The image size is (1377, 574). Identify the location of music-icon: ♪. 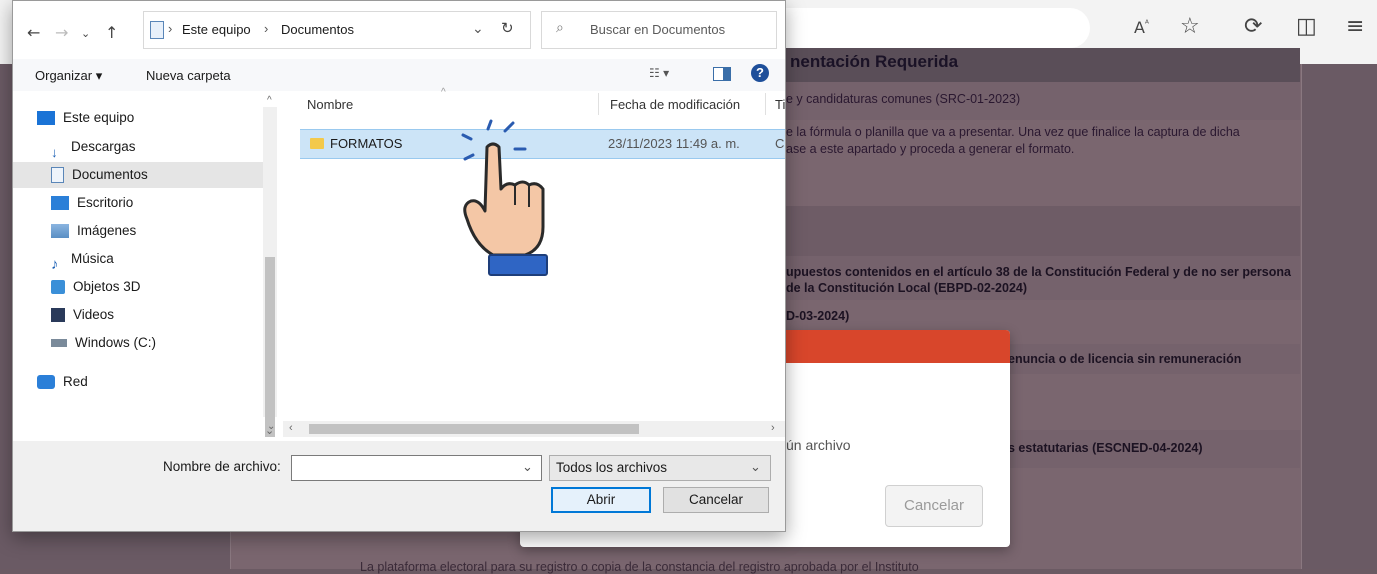
(55, 265).